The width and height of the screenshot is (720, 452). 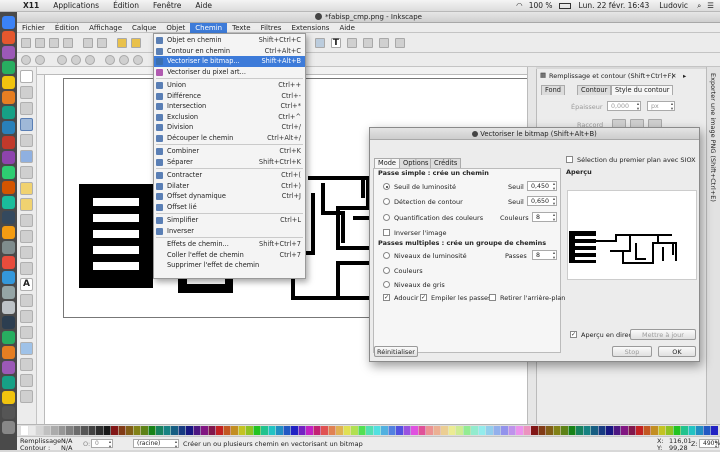 I want to click on gradient-tool-icon, so click(x=26, y=348).